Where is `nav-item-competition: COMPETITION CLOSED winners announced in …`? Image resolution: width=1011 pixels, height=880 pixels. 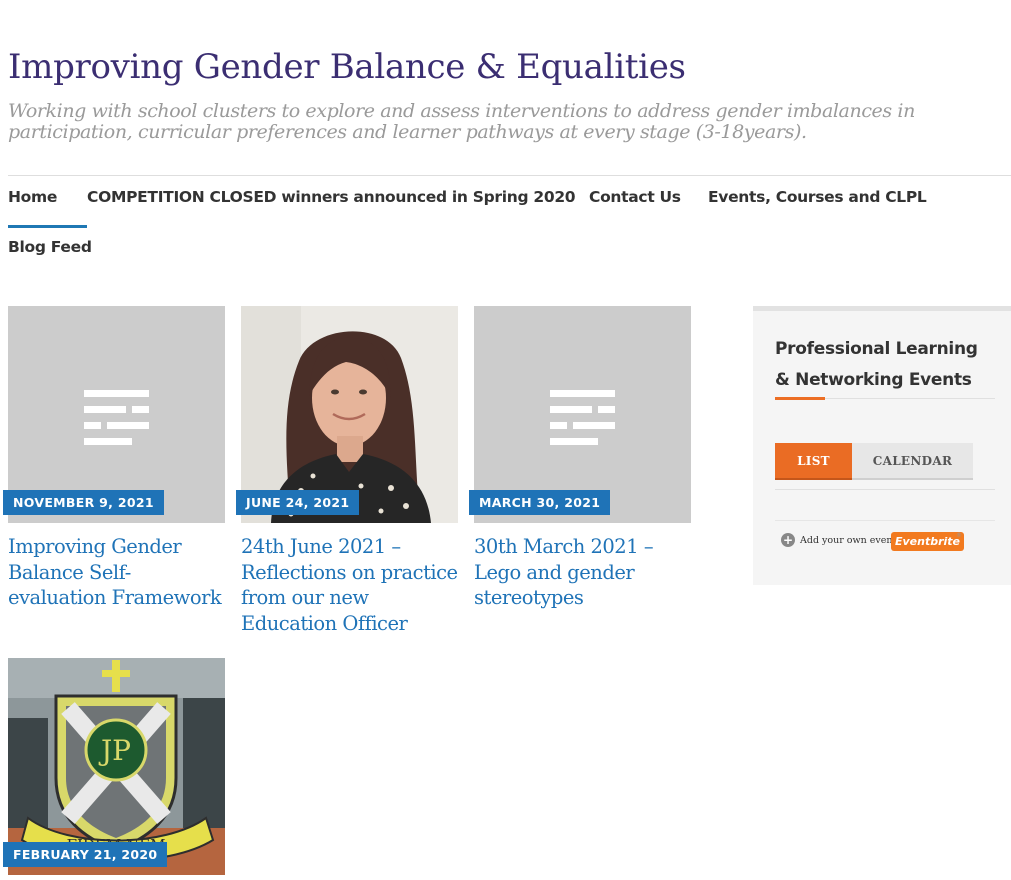 nav-item-competition: COMPETITION CLOSED winners announced in … is located at coordinates (331, 197).